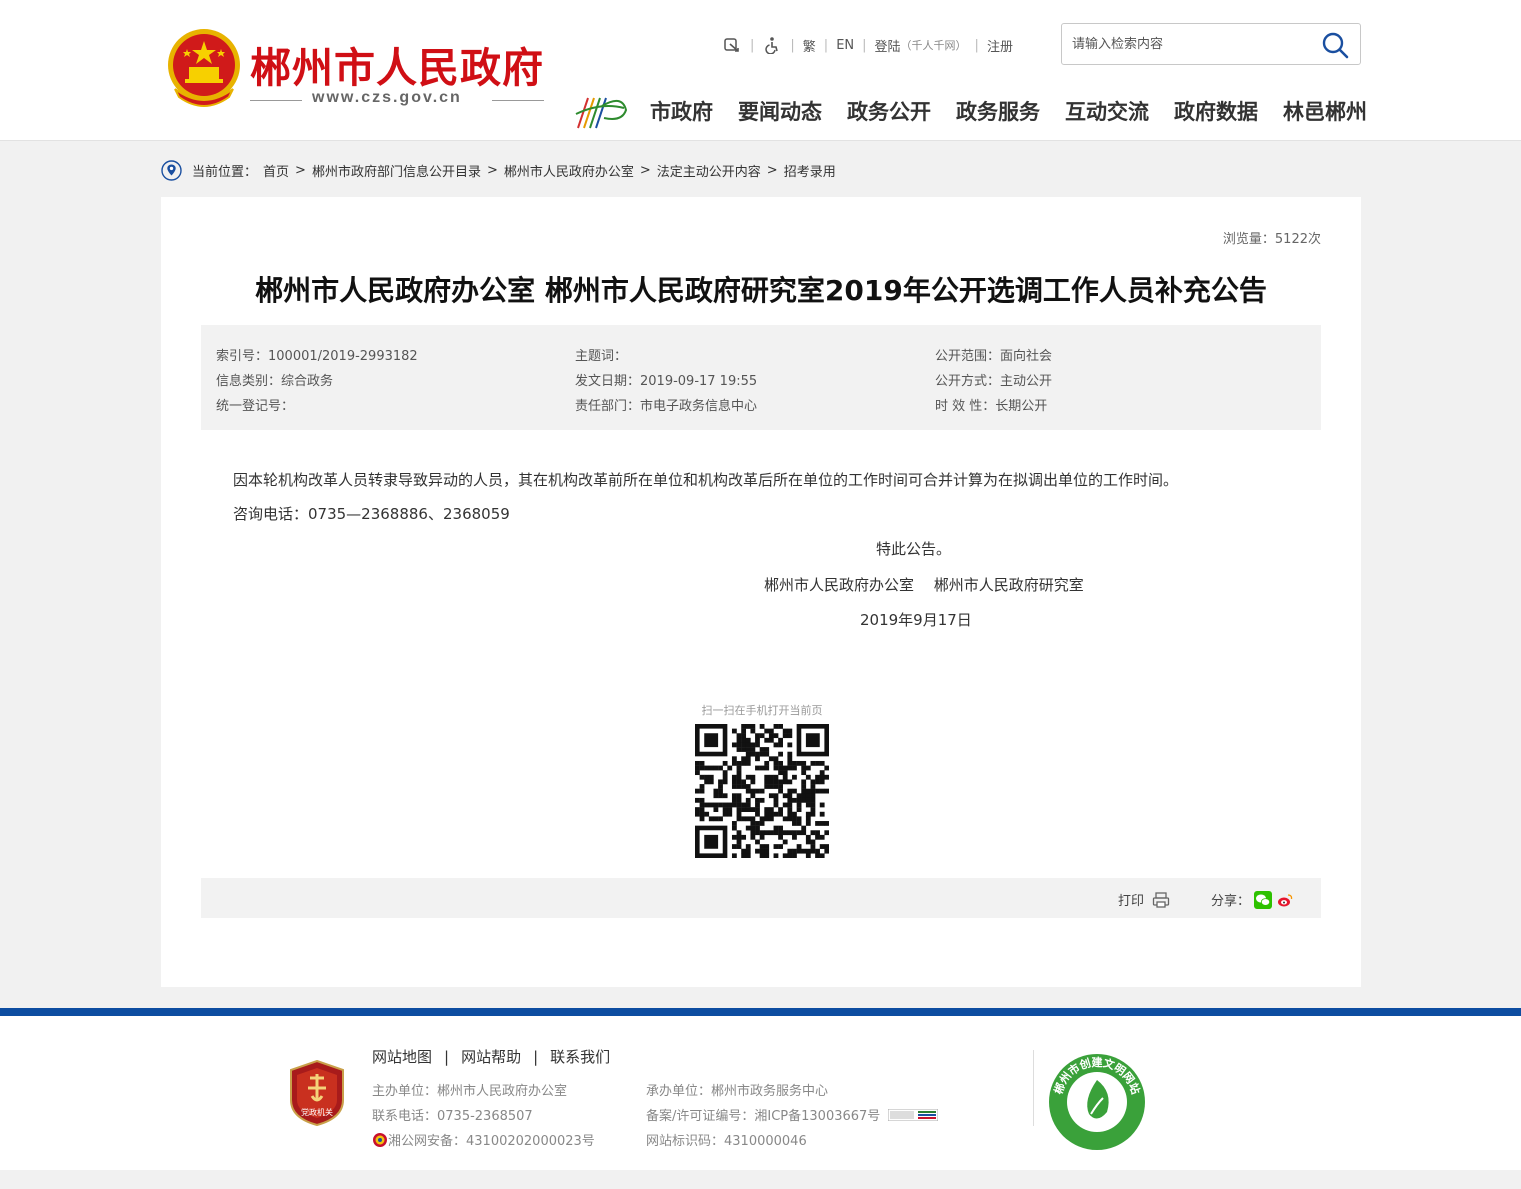 The width and height of the screenshot is (1521, 1189). Describe the element at coordinates (845, 45) in the screenshot. I see `english-link: EN` at that location.